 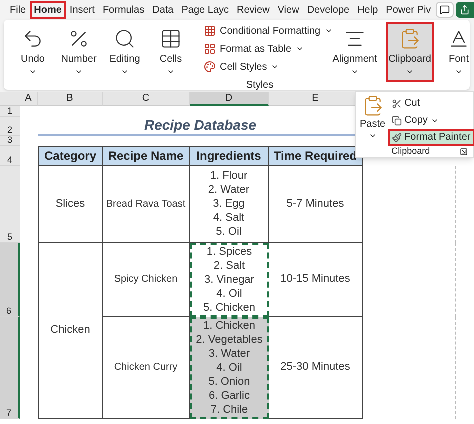 What do you see at coordinates (229, 218) in the screenshot?
I see `ingredient-text: 4. Salt` at bounding box center [229, 218].